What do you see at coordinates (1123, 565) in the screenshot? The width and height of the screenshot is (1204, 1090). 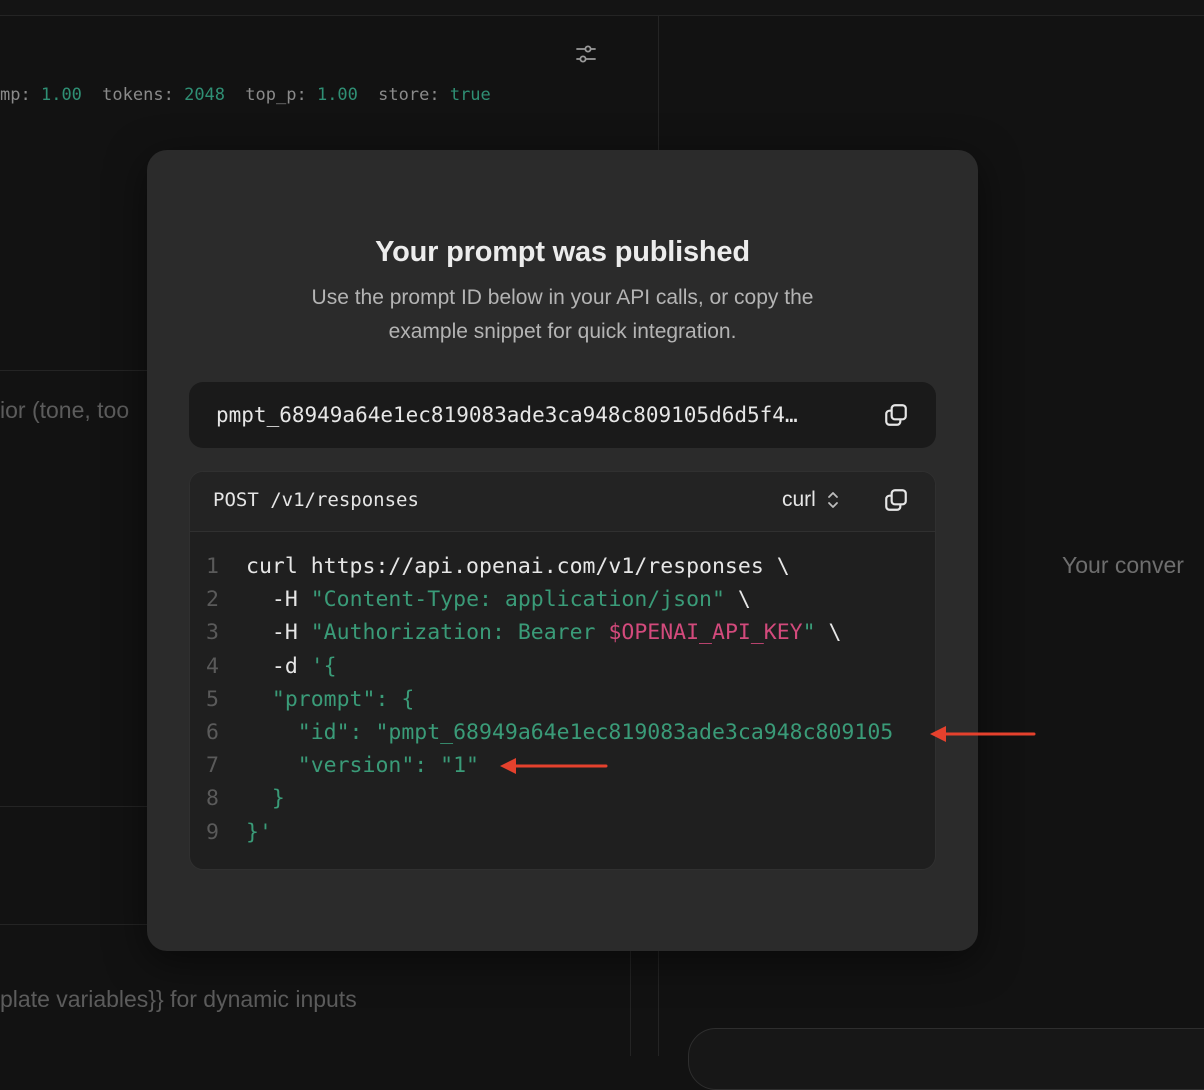 I see `conversation-placeholder: Your conver` at bounding box center [1123, 565].